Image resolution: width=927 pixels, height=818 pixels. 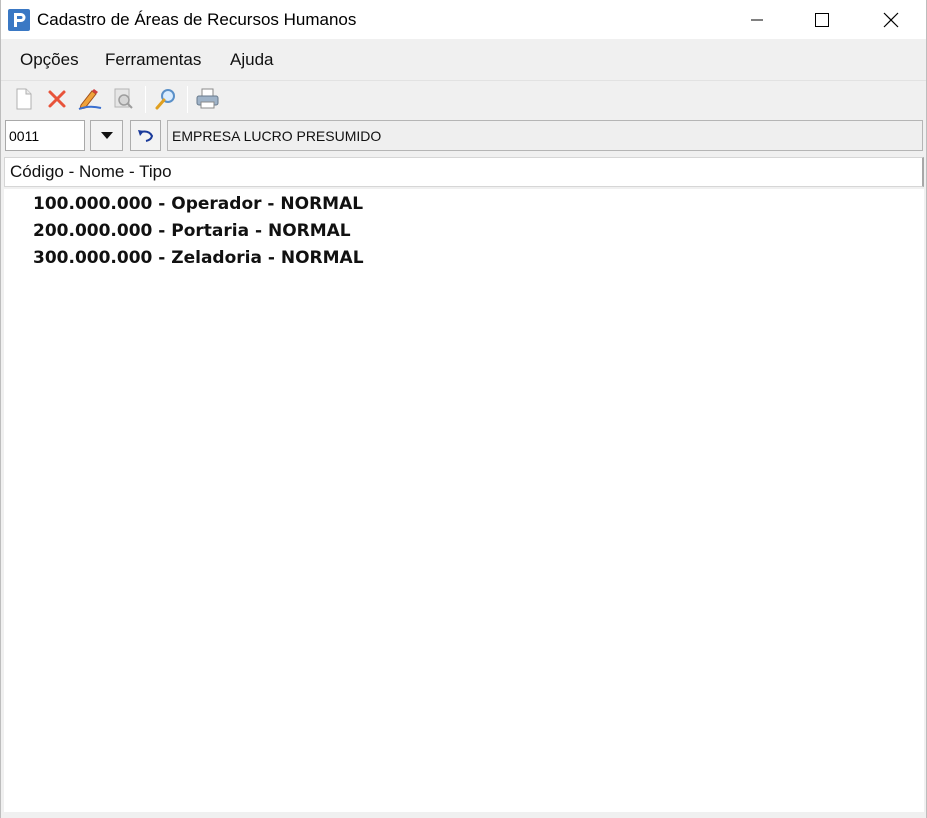 I want to click on company-code-input: 0011, so click(x=45, y=135).